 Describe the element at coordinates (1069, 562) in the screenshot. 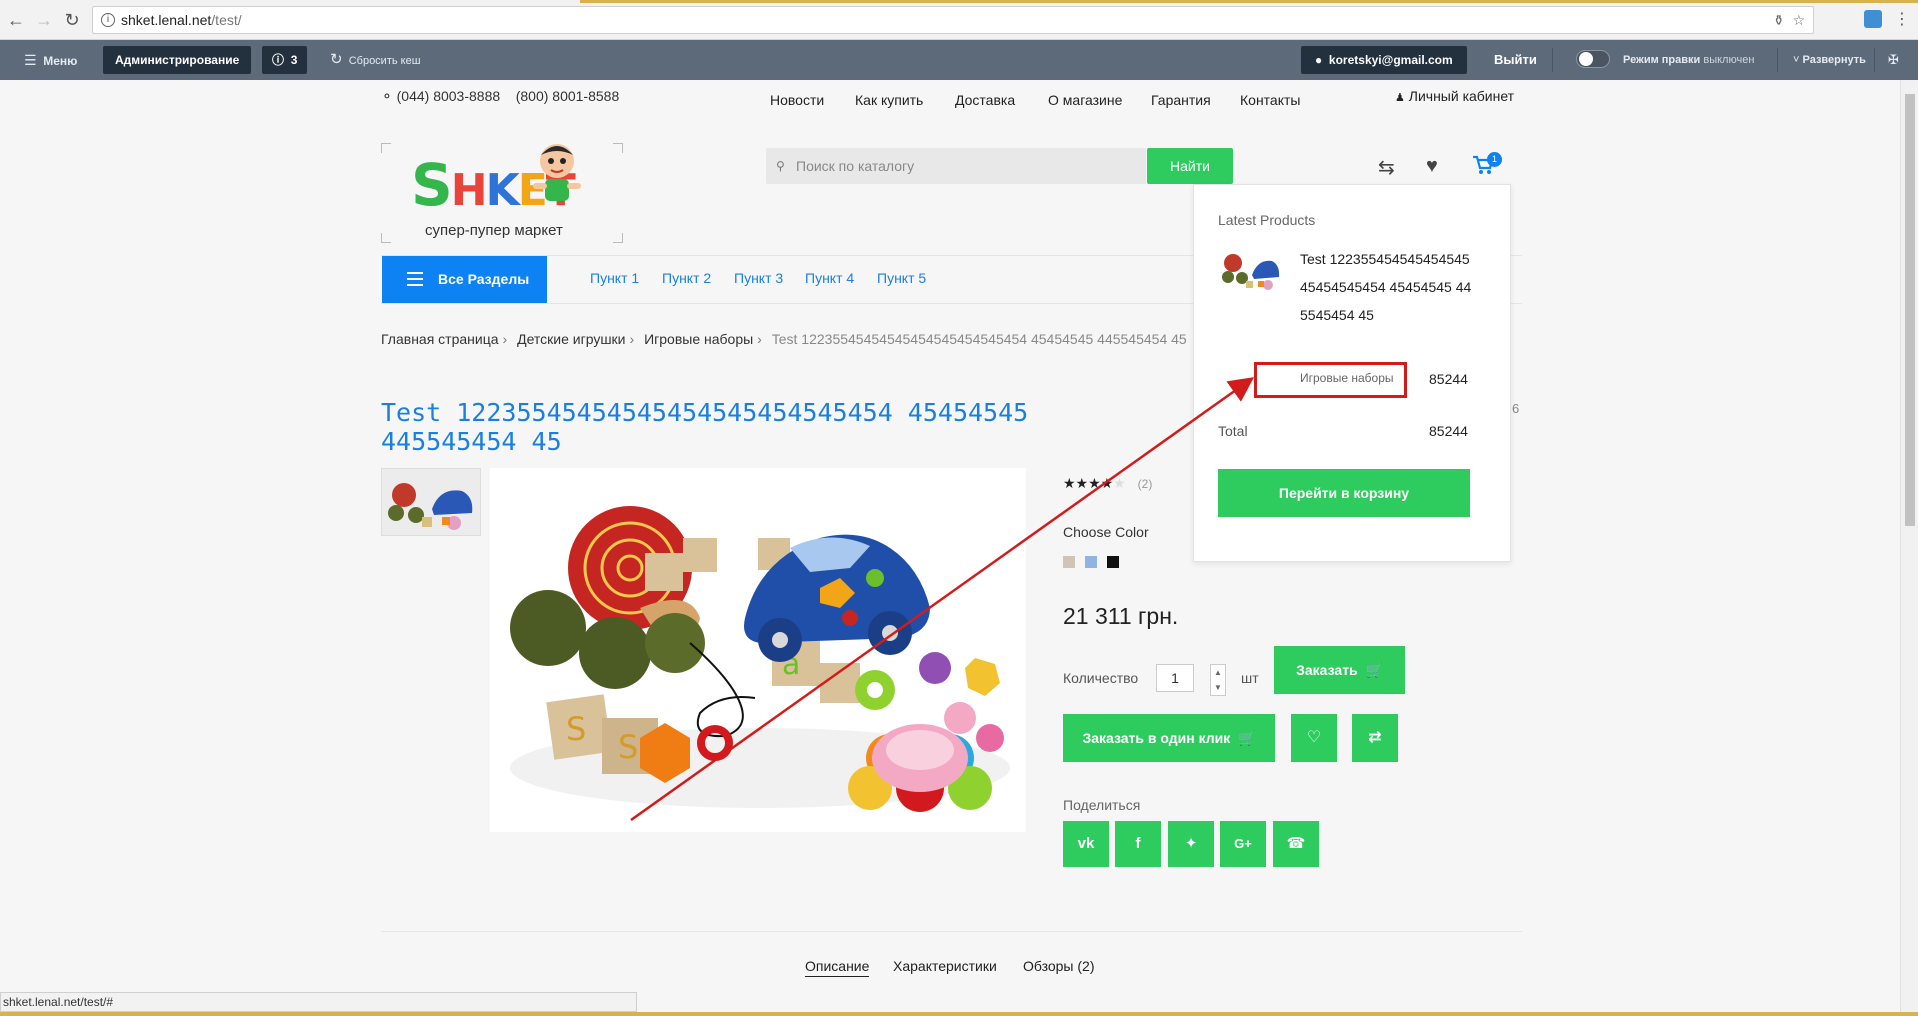

I see `color-swatch-beige` at that location.